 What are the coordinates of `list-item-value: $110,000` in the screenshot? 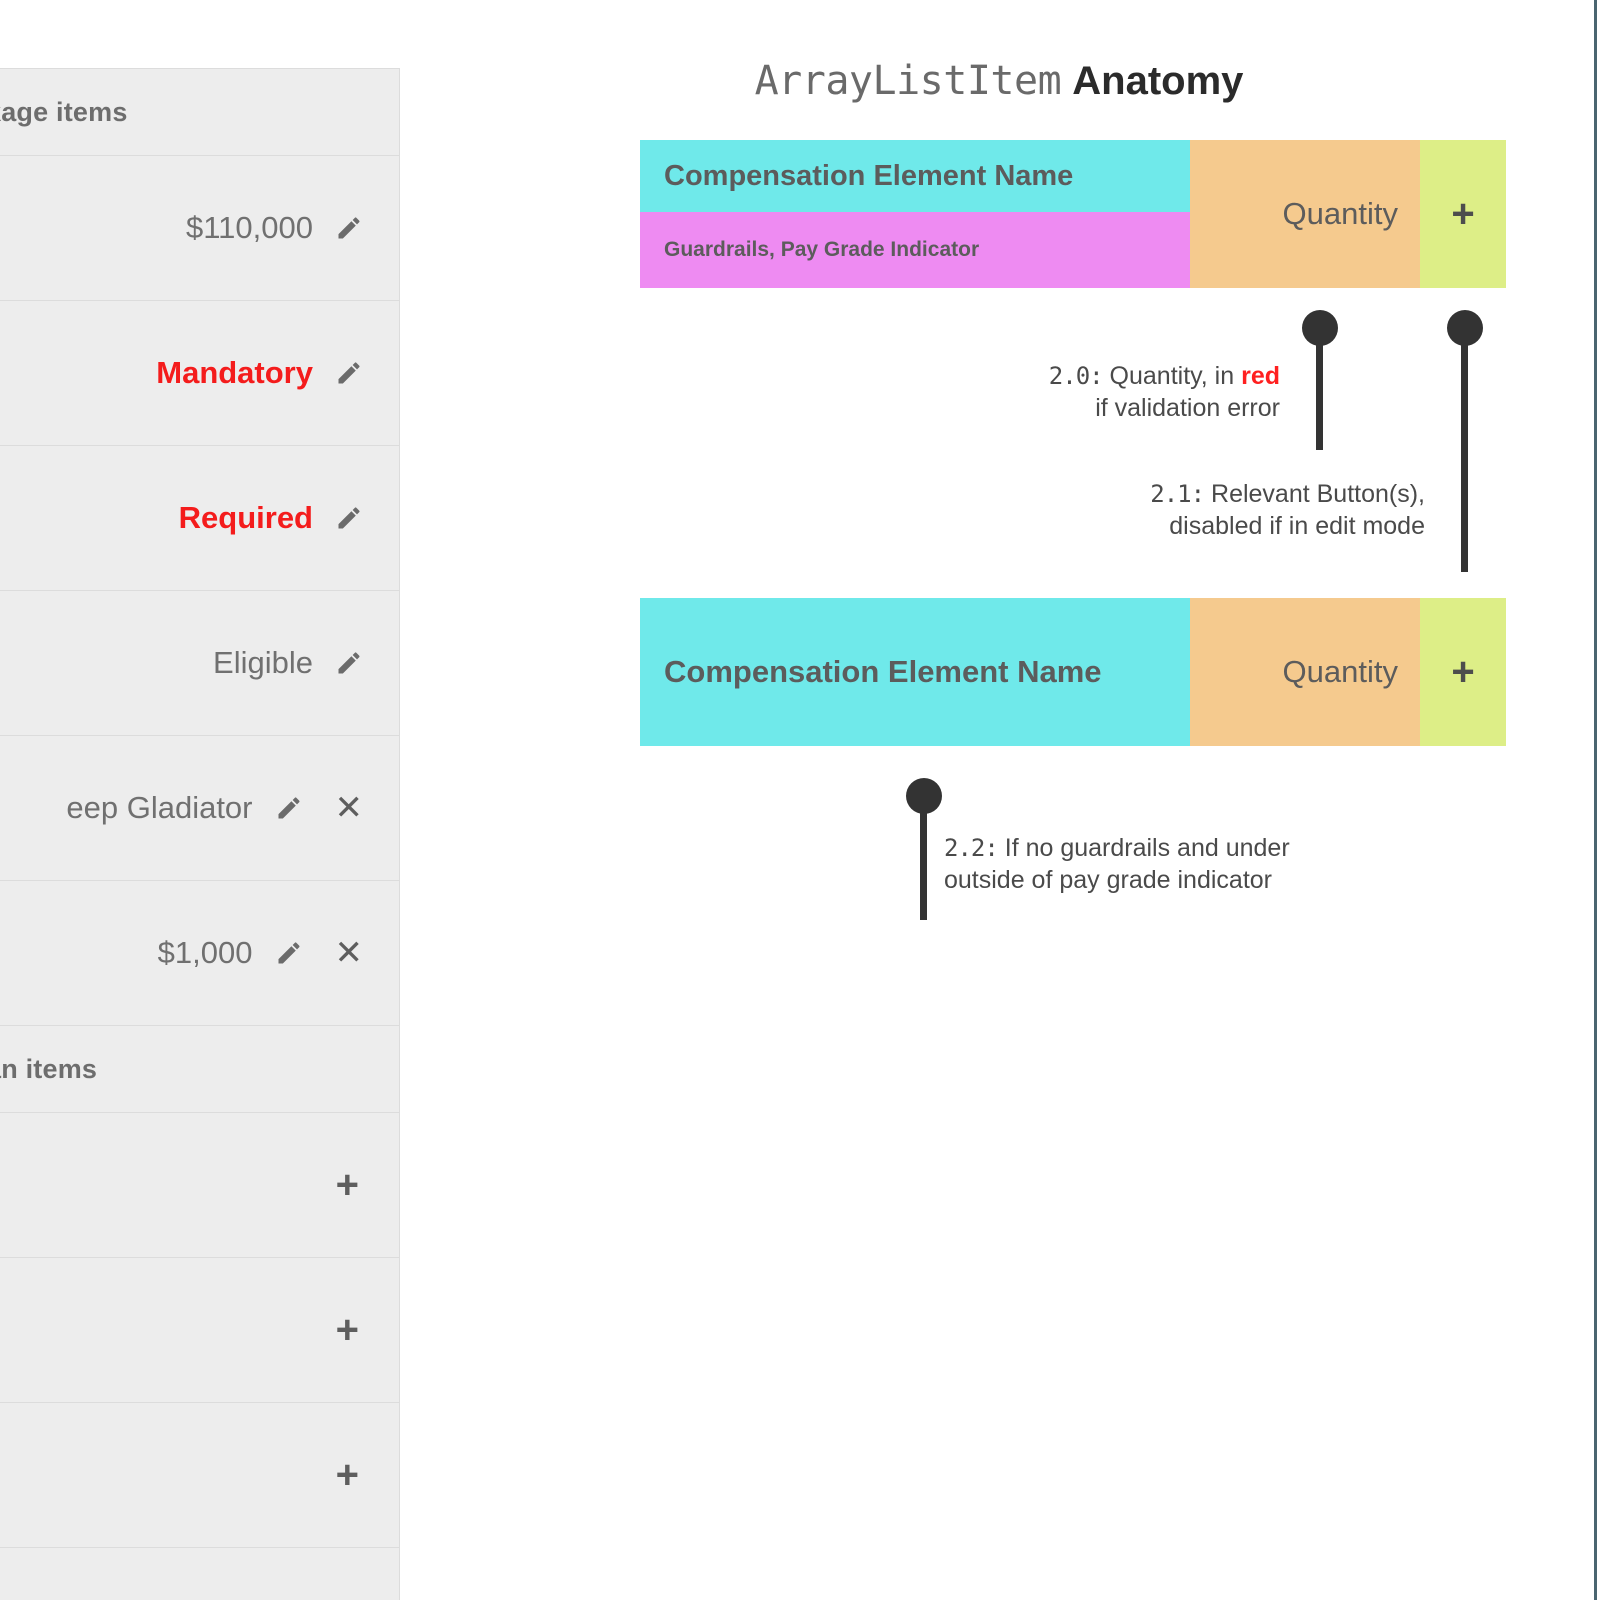 It's located at (249, 227).